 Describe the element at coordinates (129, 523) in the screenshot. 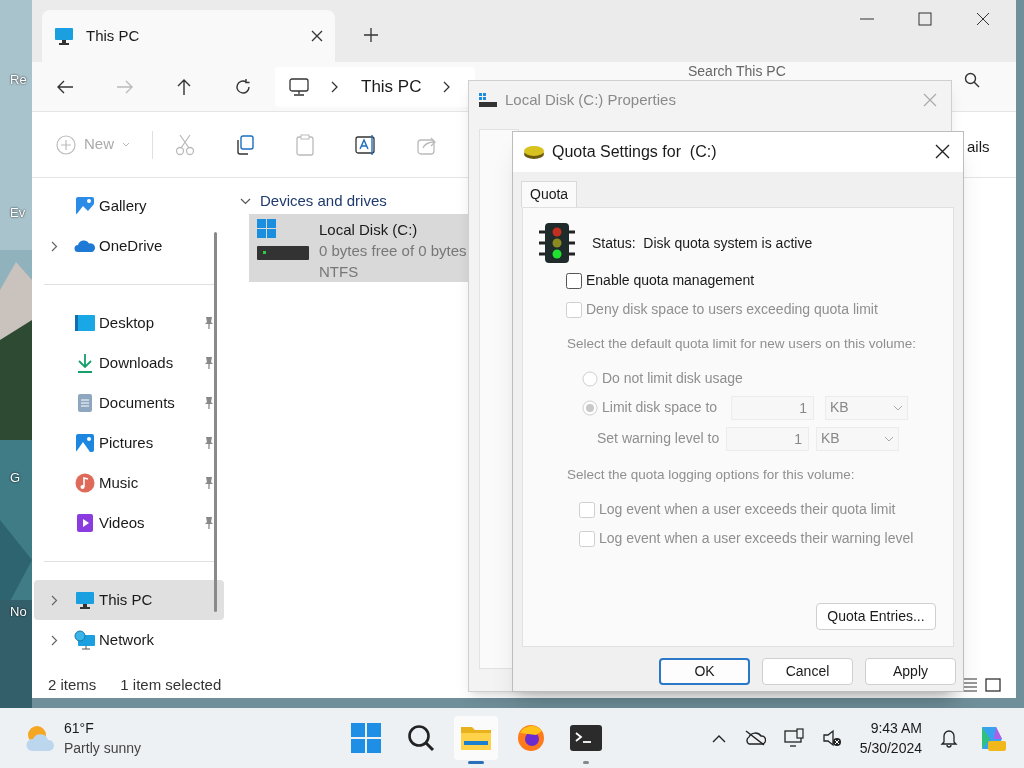

I see `sidebar-item: Videos` at that location.